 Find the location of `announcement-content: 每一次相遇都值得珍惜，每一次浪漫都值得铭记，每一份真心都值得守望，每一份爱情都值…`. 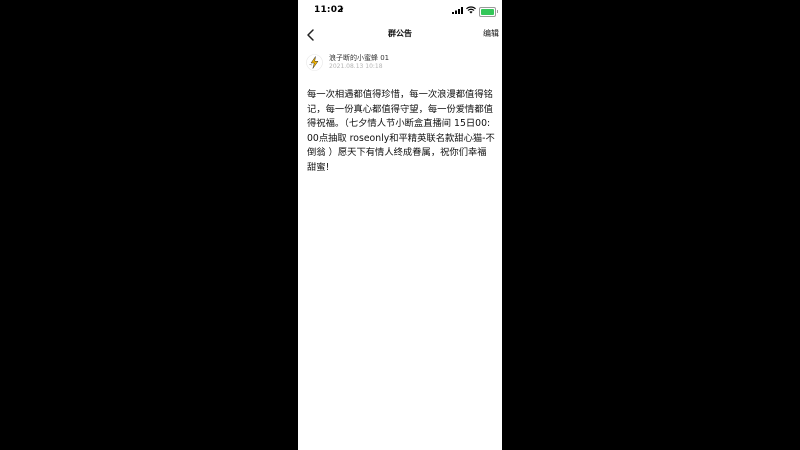

announcement-content: 每一次相遇都值得珍惜，每一次浪漫都值得铭记，每一份真心都值得守望，每一份爱情都值… is located at coordinates (401, 131).